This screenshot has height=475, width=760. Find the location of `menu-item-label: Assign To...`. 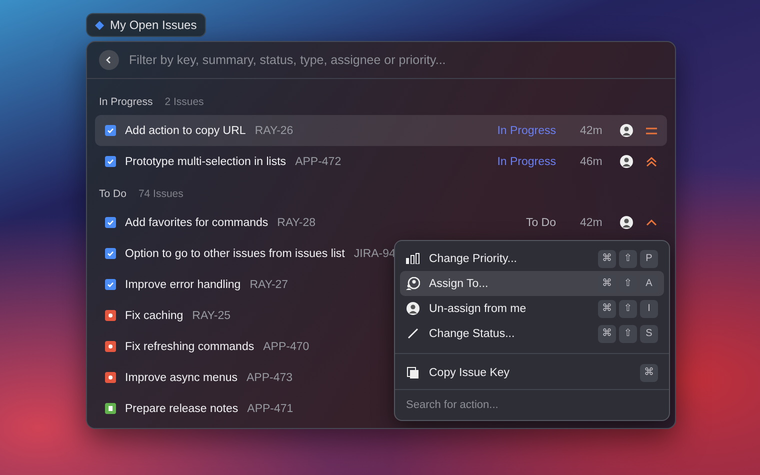

menu-item-label: Assign To... is located at coordinates (458, 284).